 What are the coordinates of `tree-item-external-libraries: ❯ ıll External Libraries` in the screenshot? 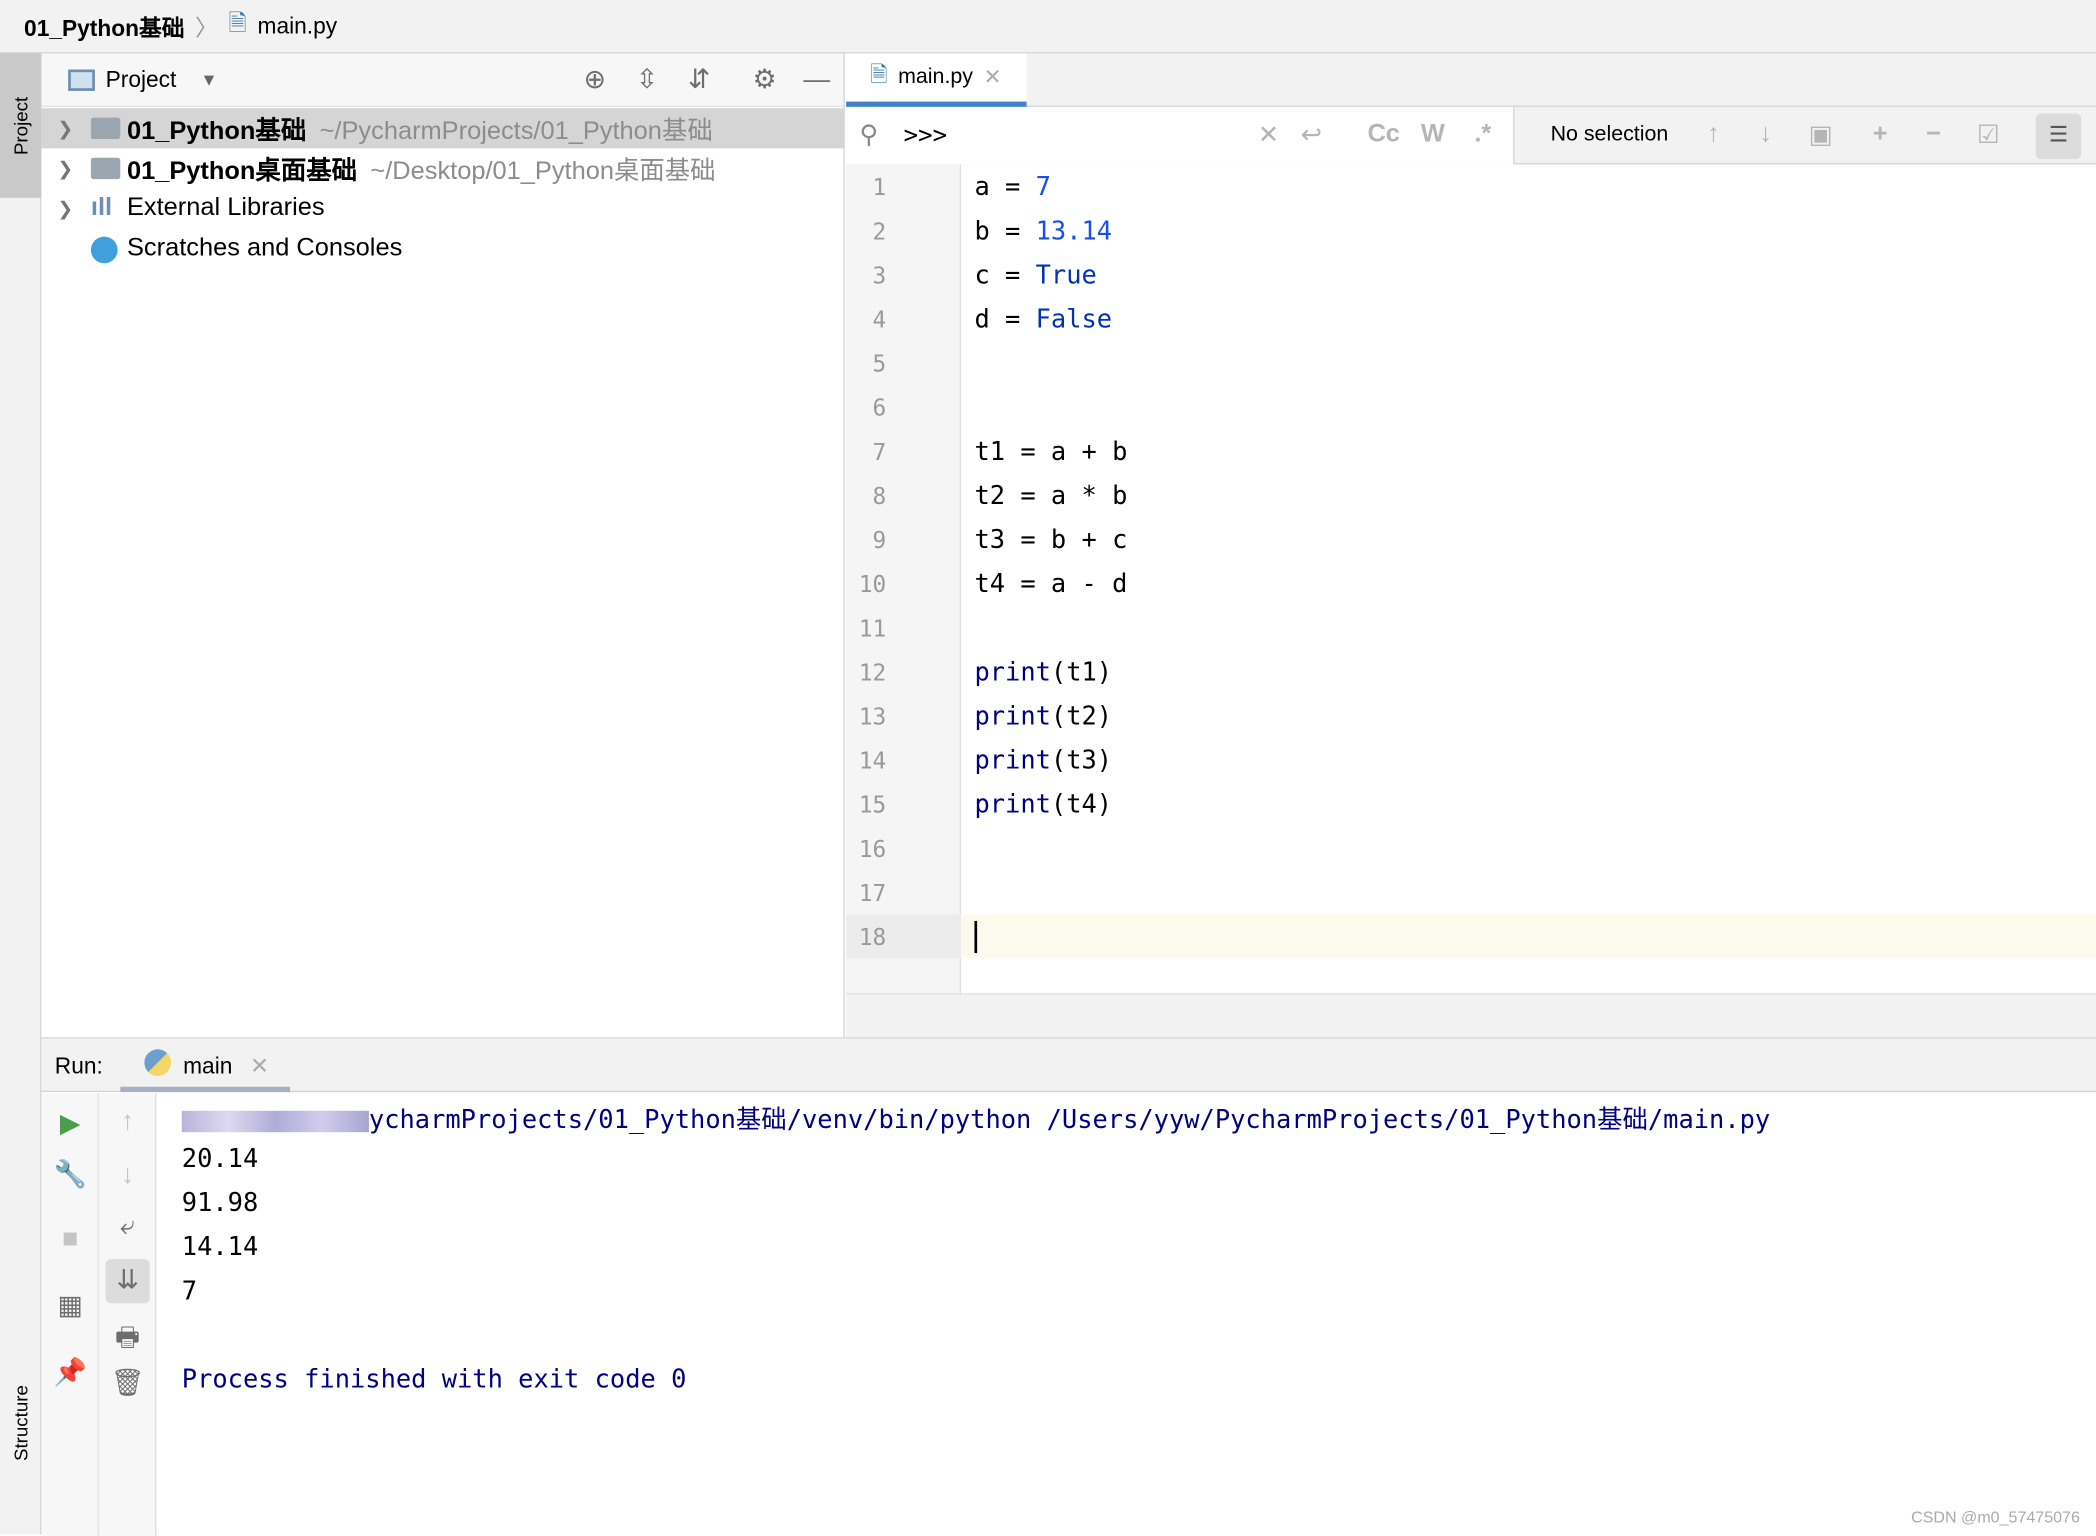 It's located at (442, 208).